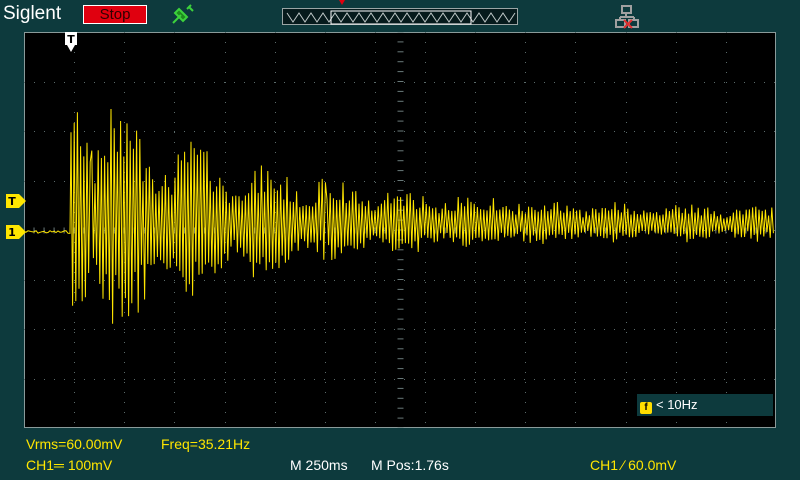 The image size is (800, 480). I want to click on ch1-scale: CH1═ 100mV, so click(69, 465).